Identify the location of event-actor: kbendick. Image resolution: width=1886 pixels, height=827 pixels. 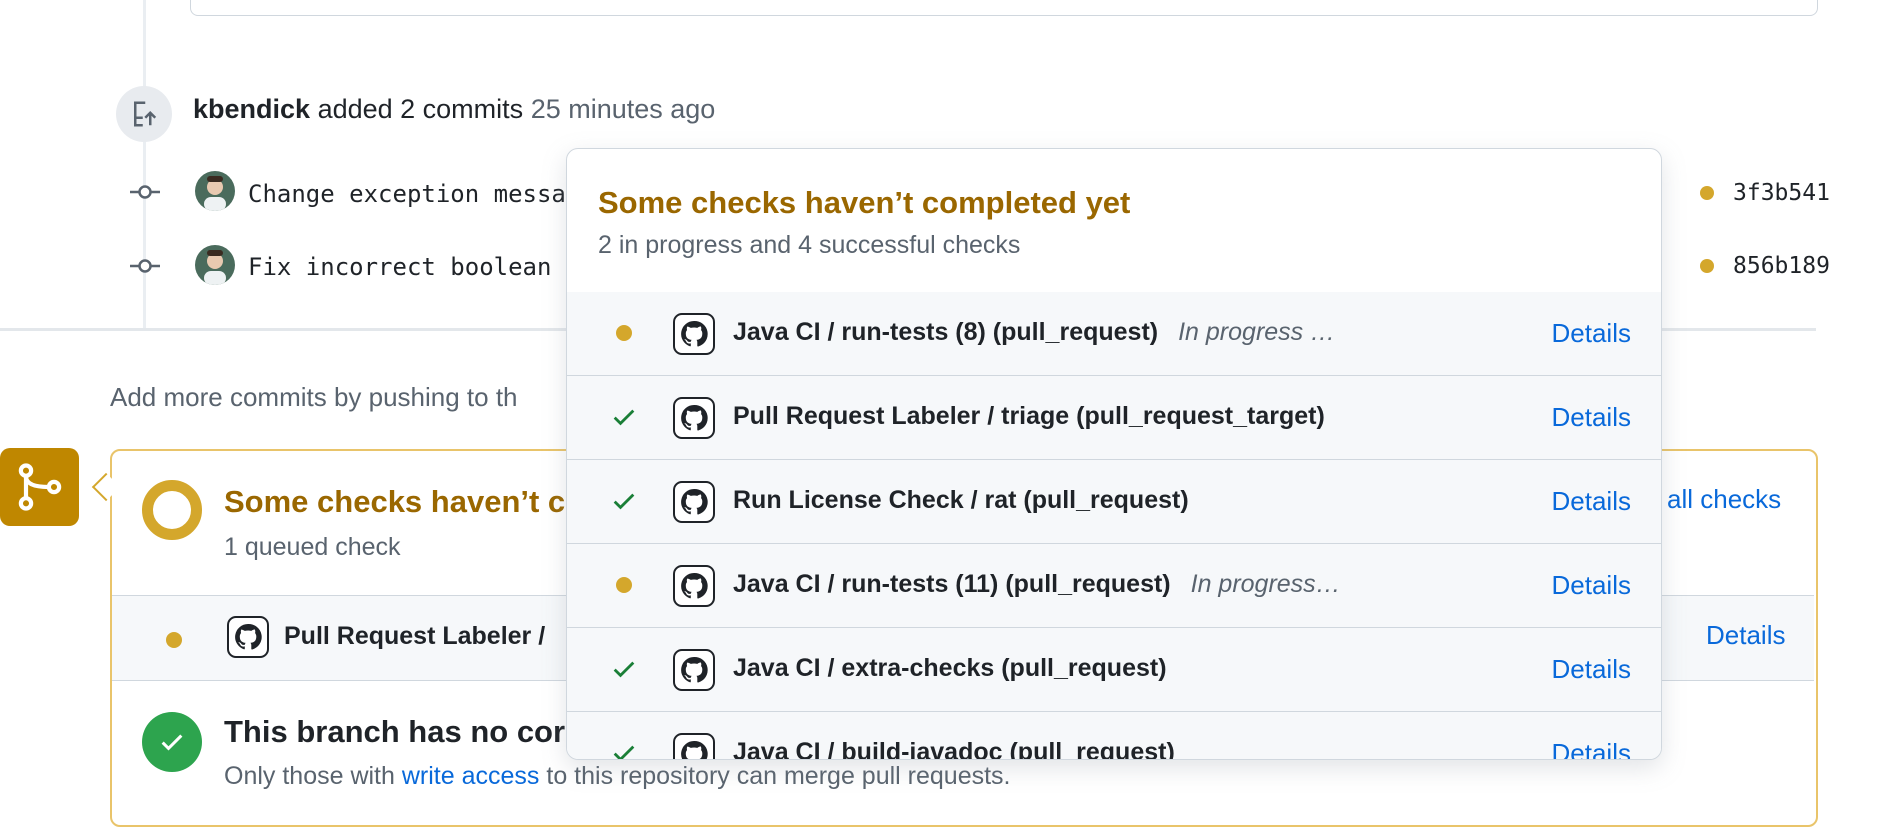
(251, 109).